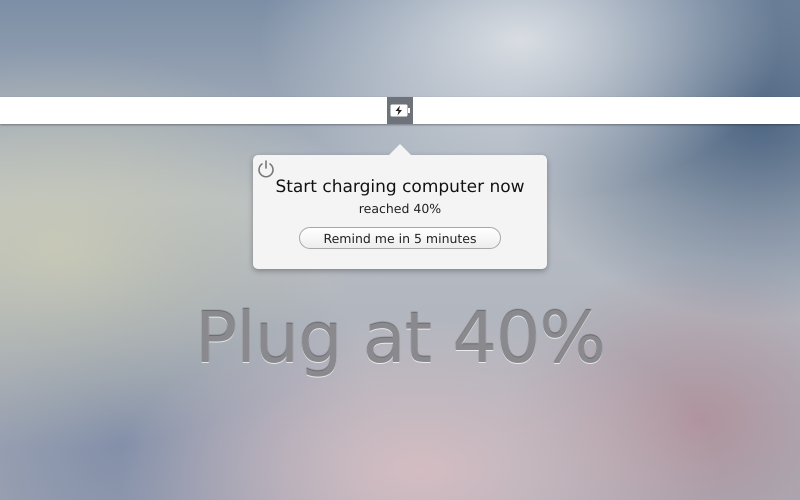 Image resolution: width=800 pixels, height=500 pixels. Describe the element at coordinates (400, 238) in the screenshot. I see `remind-button: Remind me in 5 minutes` at that location.